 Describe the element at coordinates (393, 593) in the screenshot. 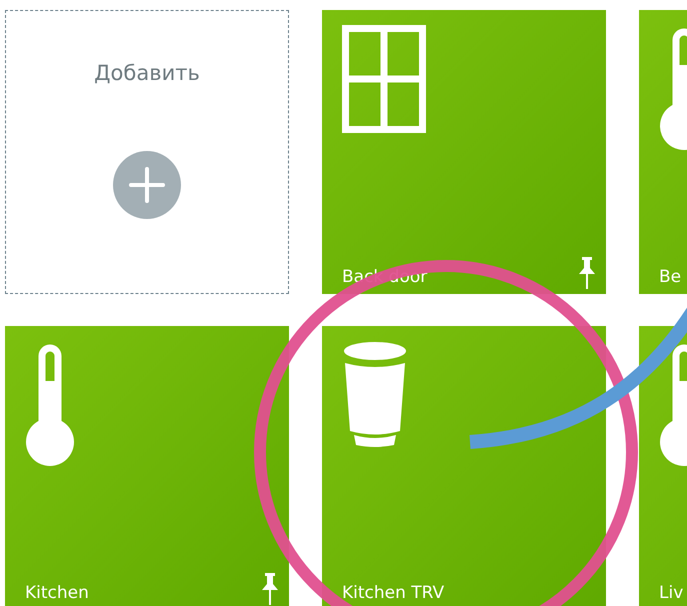

I see `tile-label: Kitchen TRV` at that location.